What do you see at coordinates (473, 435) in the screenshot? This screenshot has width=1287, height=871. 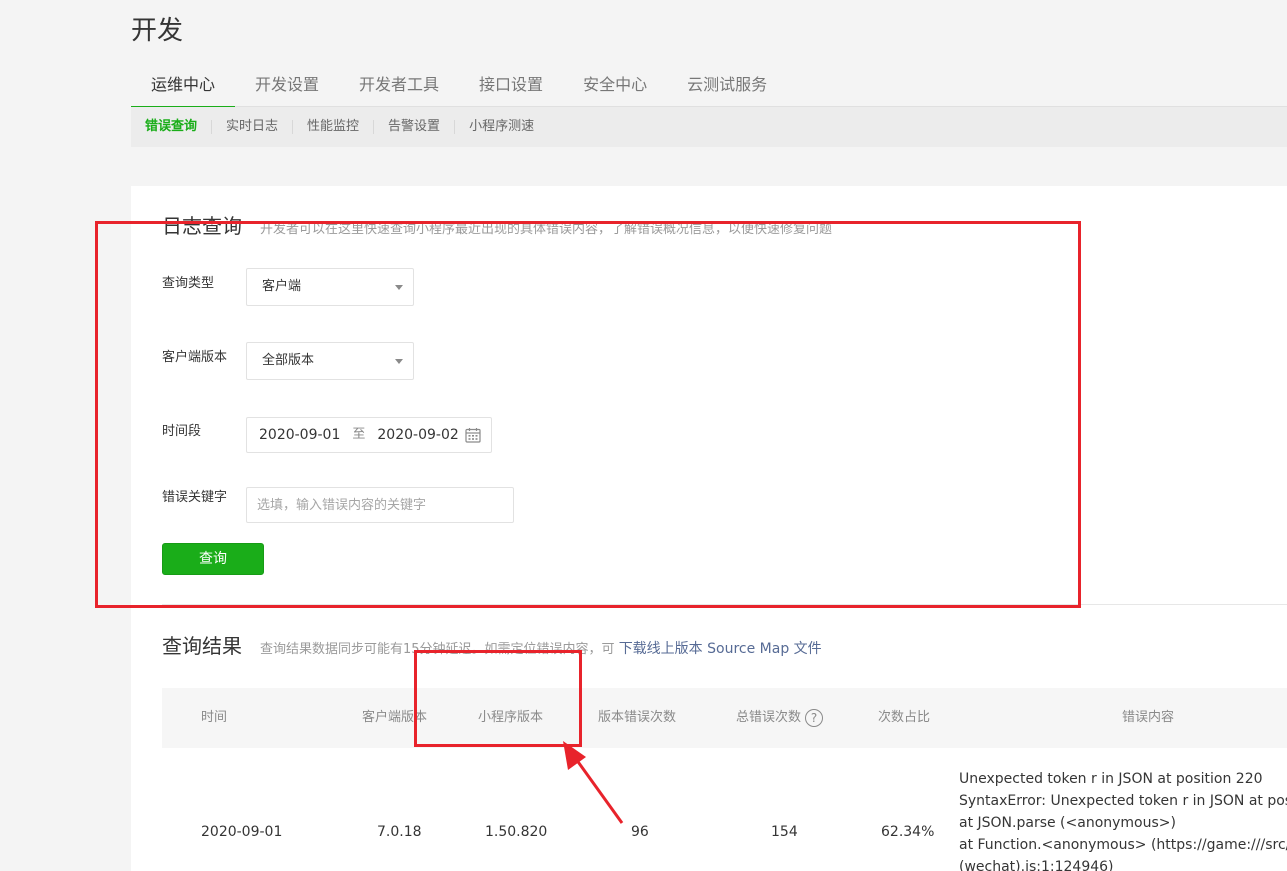 I see `calendar-icon` at bounding box center [473, 435].